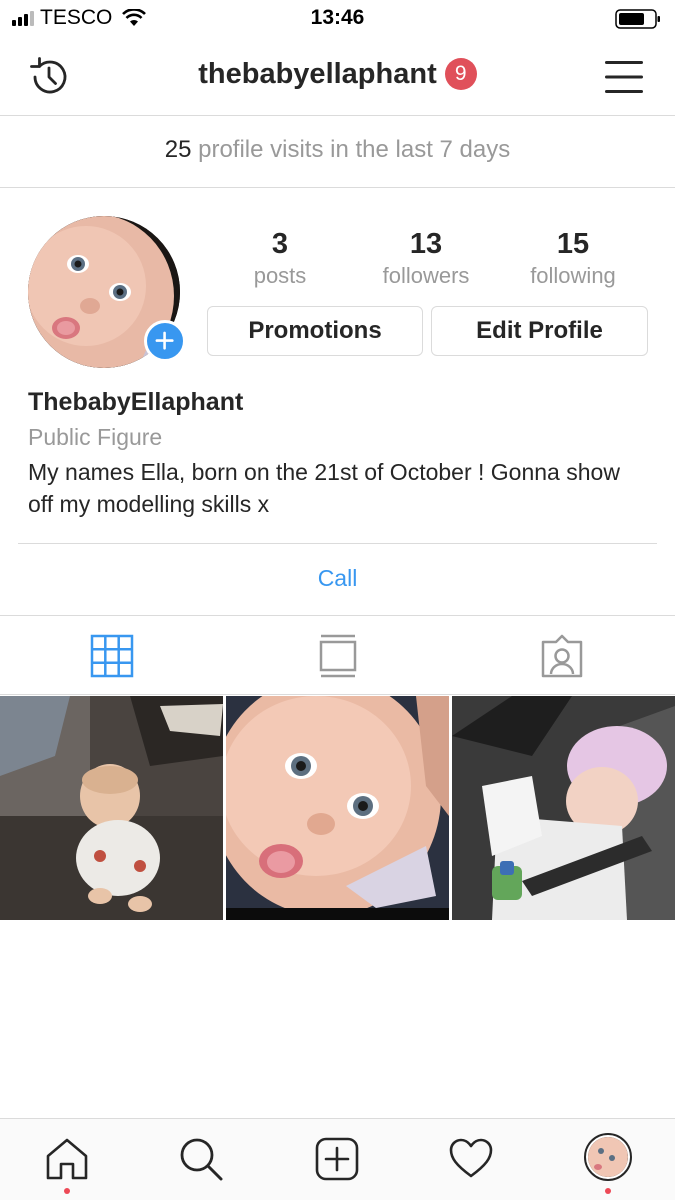 The height and width of the screenshot is (1200, 675). I want to click on following-count: 15, so click(573, 244).